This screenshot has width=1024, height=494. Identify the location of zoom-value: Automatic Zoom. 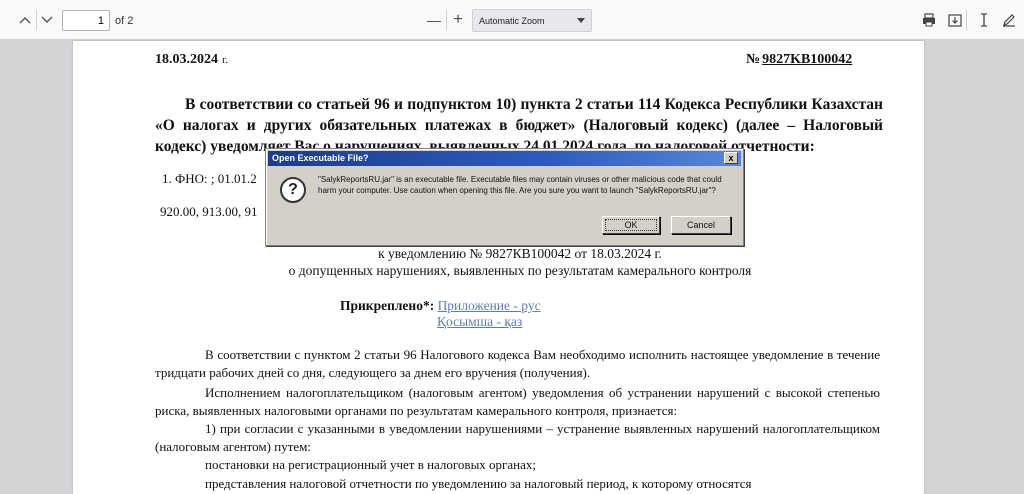
(512, 20).